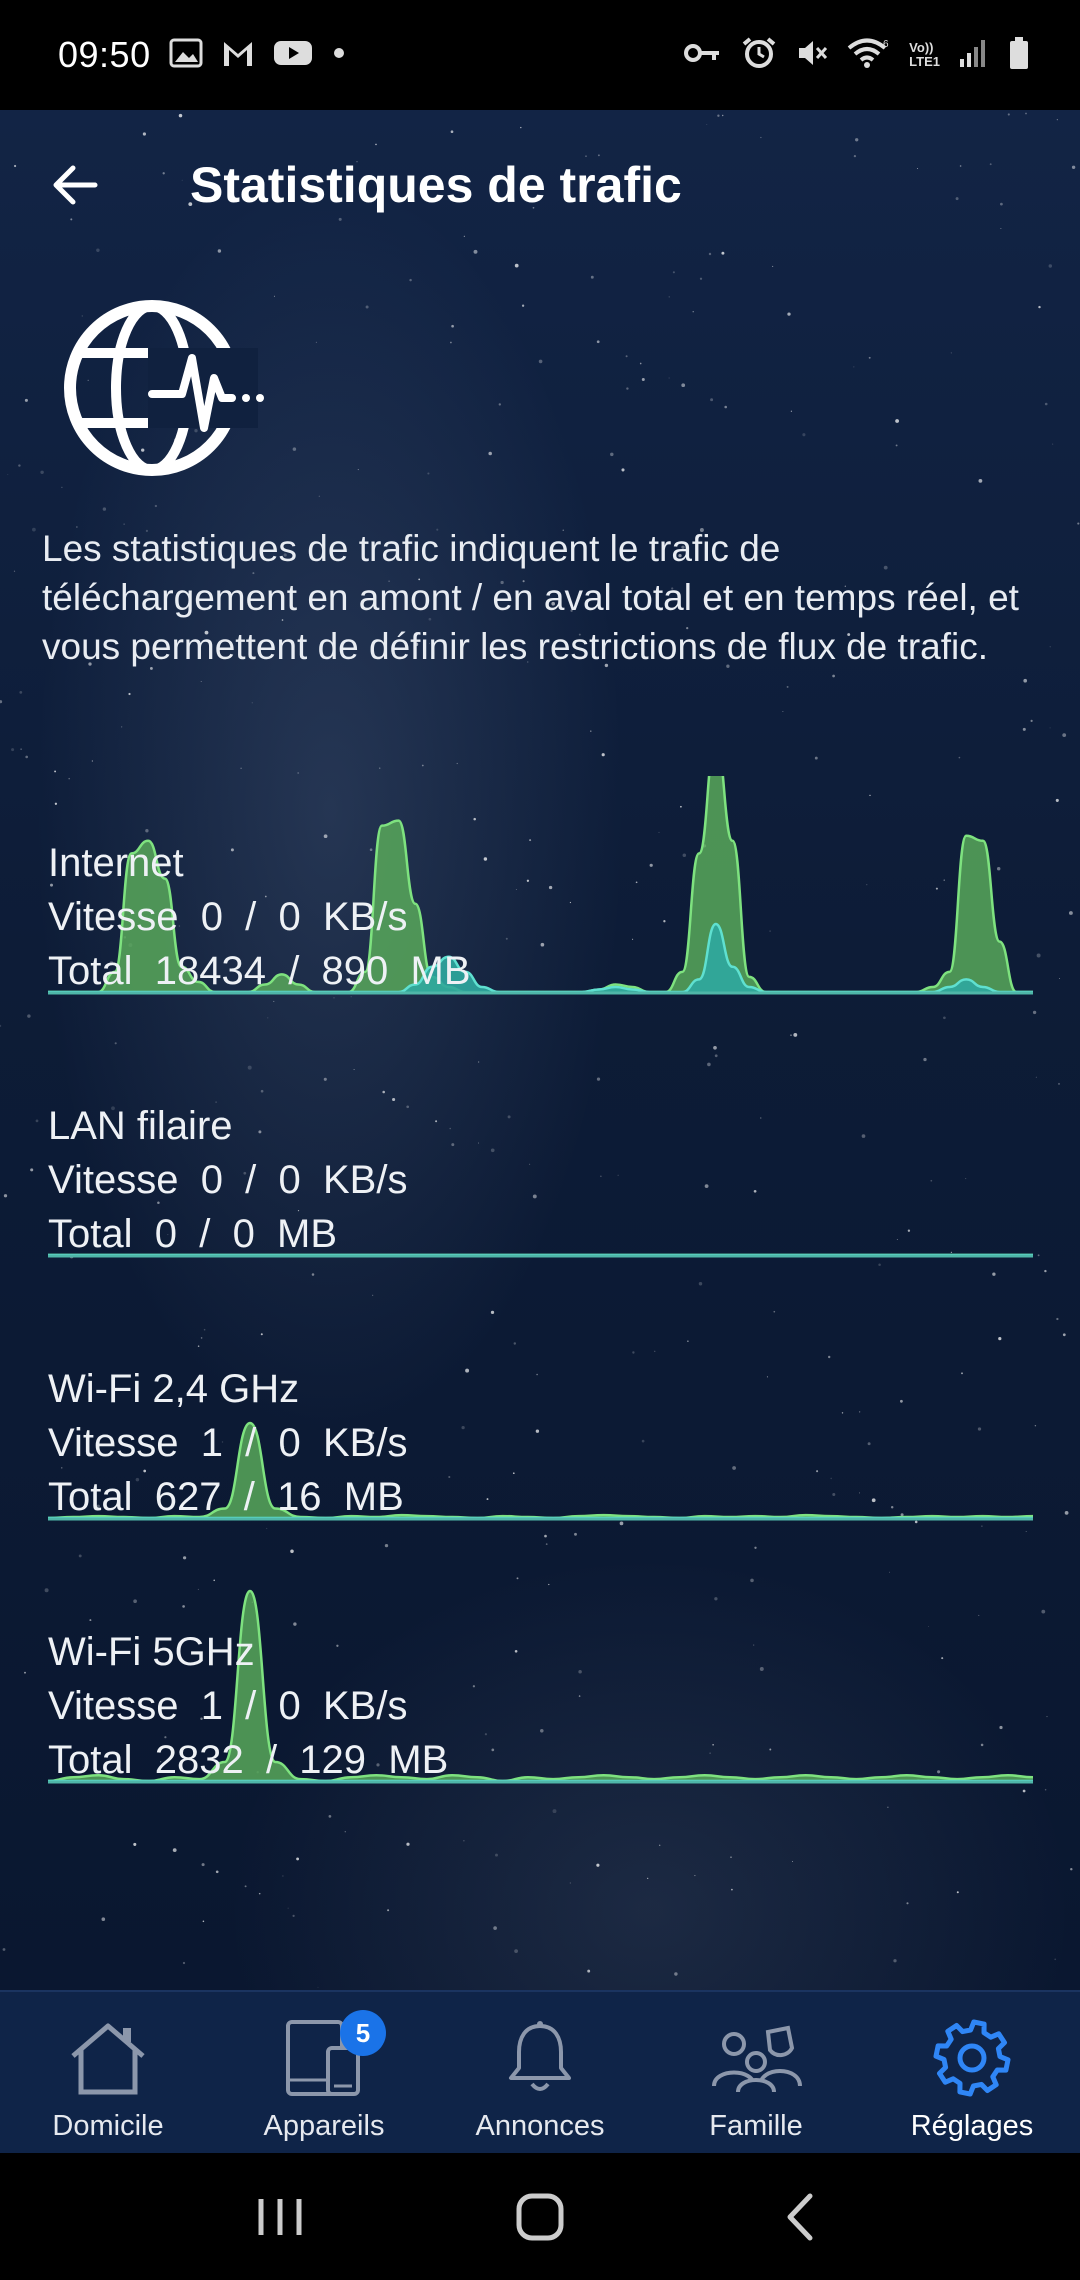 The image size is (1080, 2280). I want to click on gmail-icon, so click(238, 55).